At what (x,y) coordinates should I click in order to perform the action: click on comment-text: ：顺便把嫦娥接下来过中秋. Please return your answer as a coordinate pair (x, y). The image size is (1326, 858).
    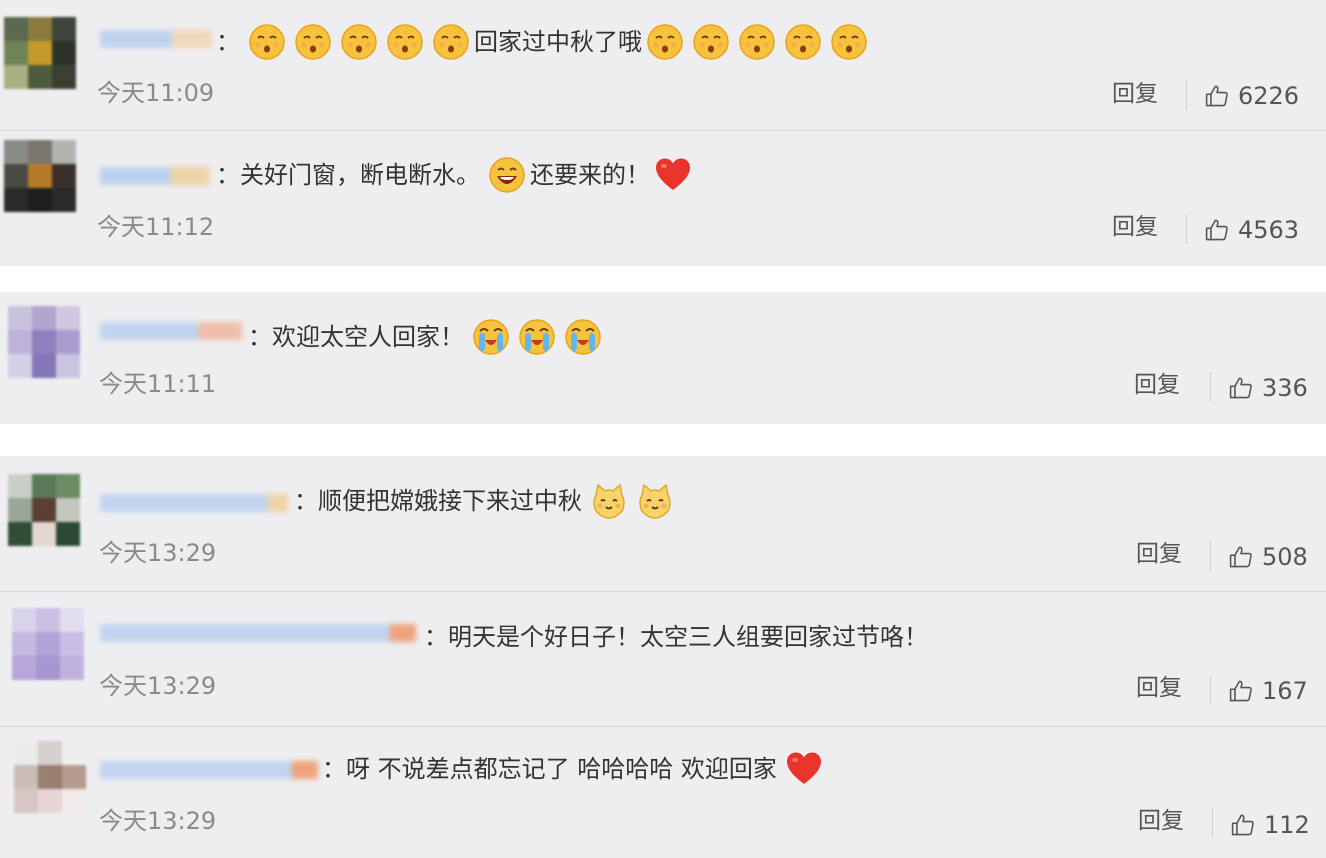
    Looking at the image, I should click on (486, 501).